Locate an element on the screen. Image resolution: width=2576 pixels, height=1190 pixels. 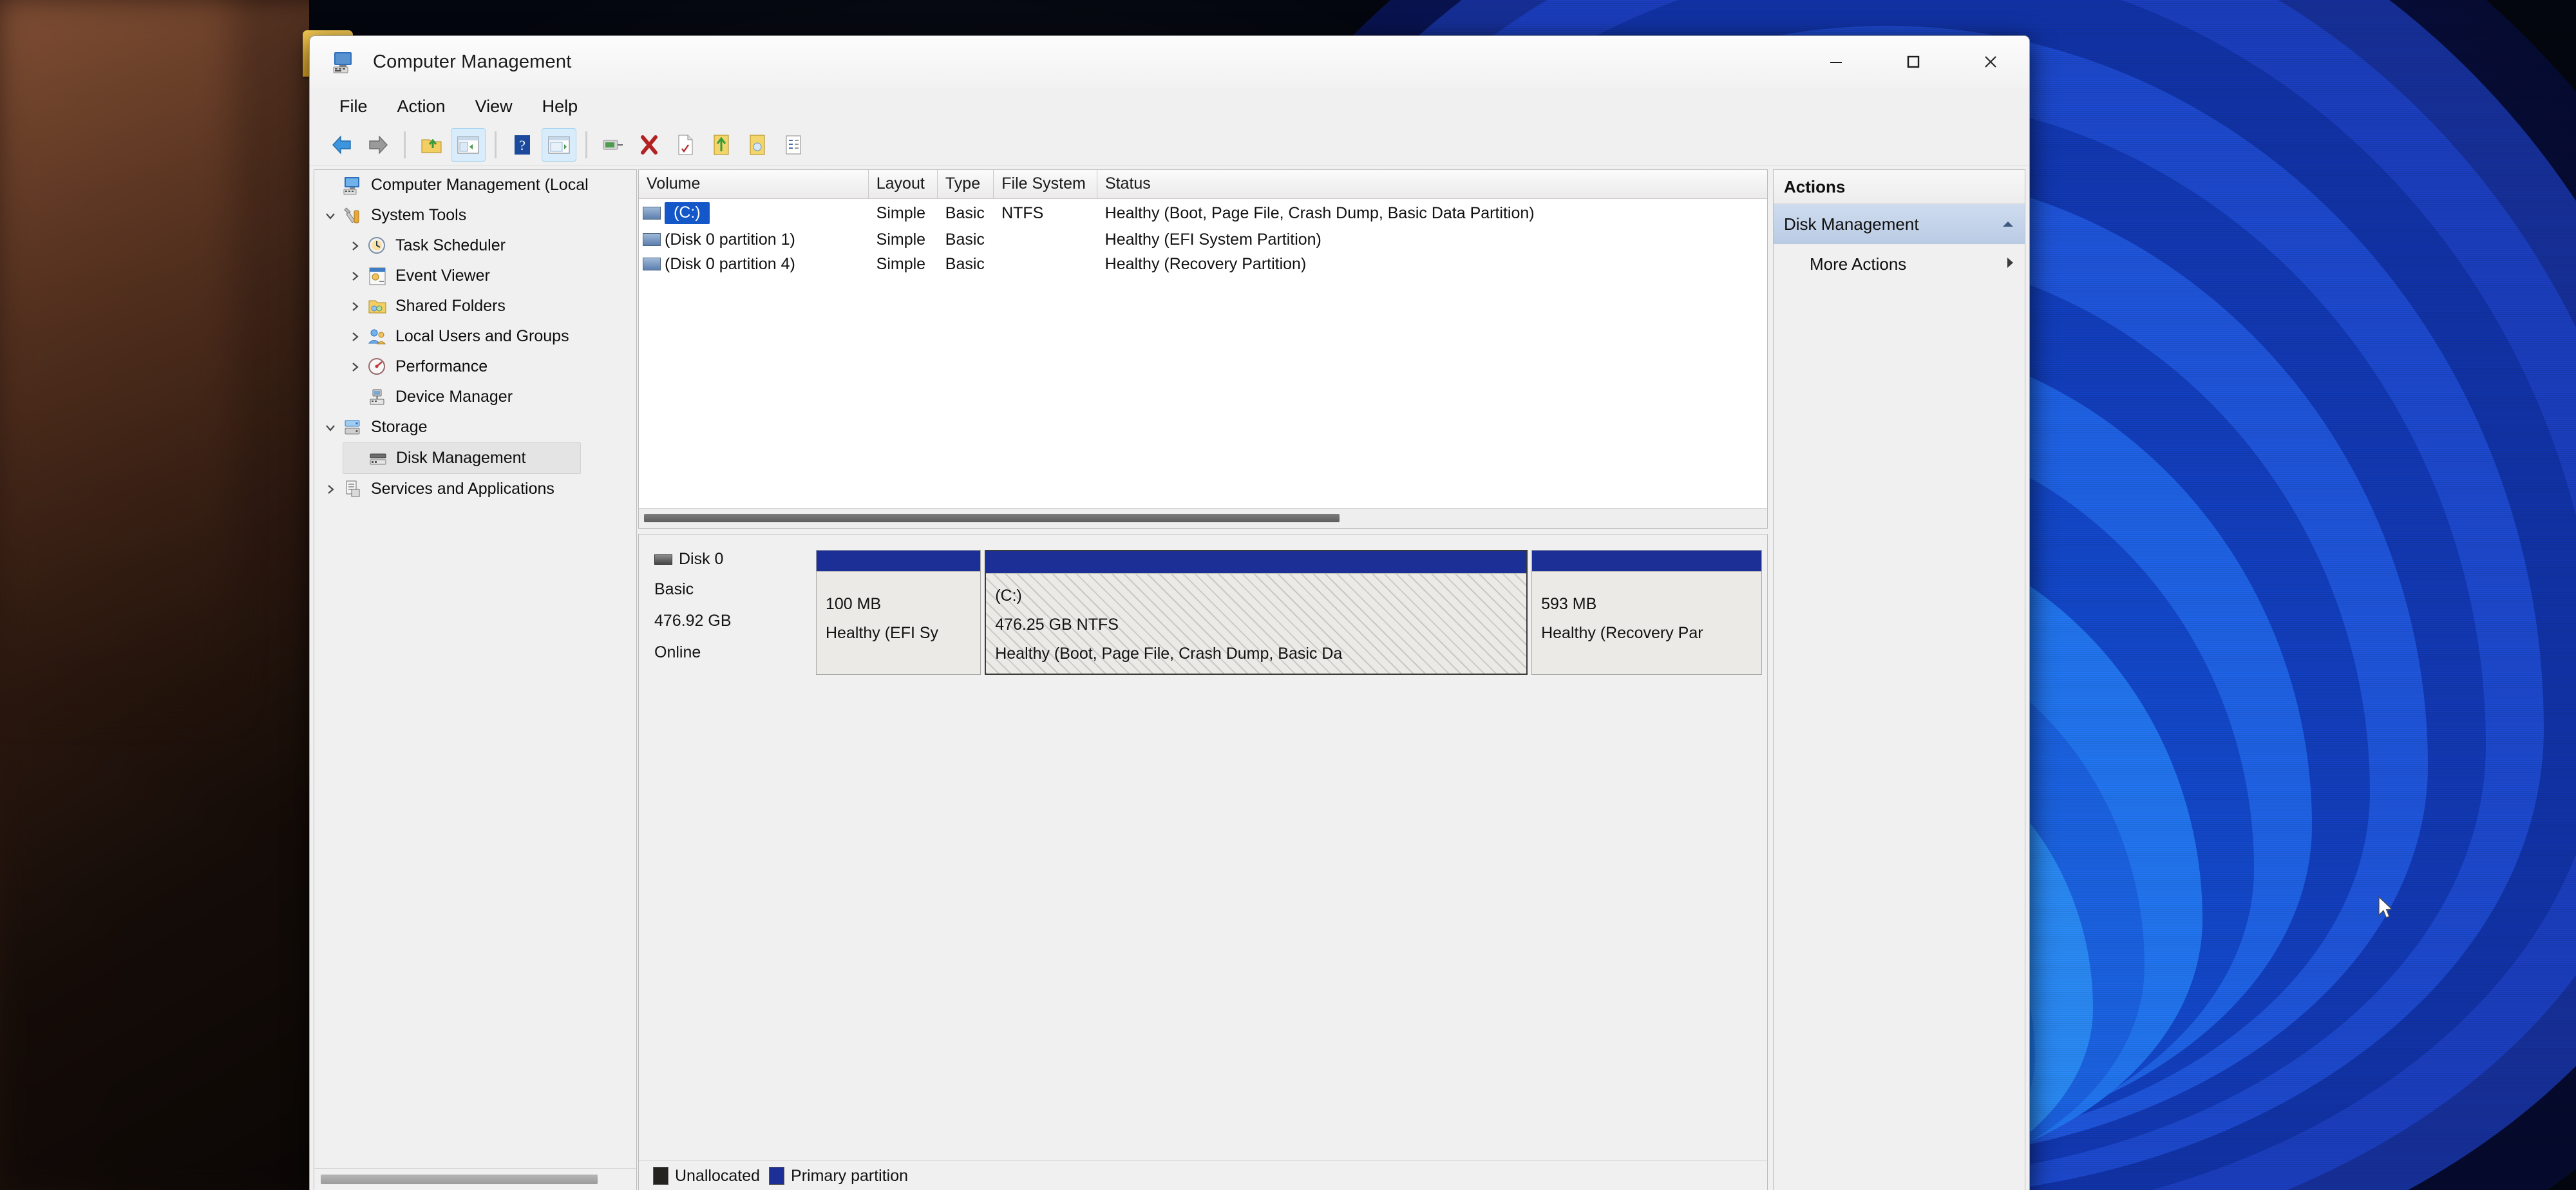
menu-help: Help is located at coordinates (560, 107).